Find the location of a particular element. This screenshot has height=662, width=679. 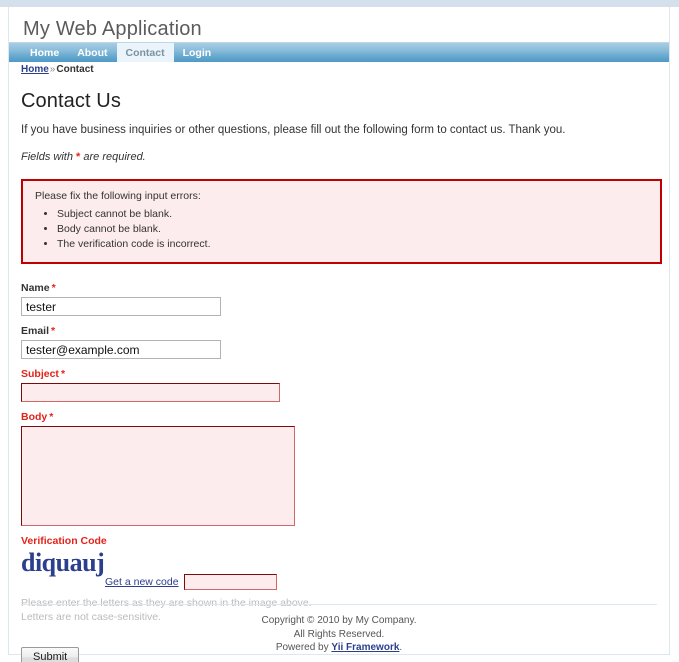

subject-input is located at coordinates (150, 393).